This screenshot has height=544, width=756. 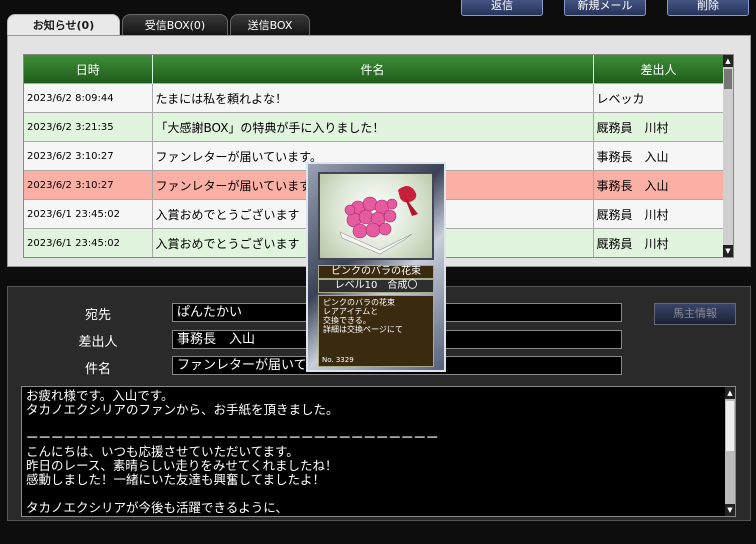 What do you see at coordinates (376, 272) in the screenshot?
I see `card-item-name: ピンクのバラの花束` at bounding box center [376, 272].